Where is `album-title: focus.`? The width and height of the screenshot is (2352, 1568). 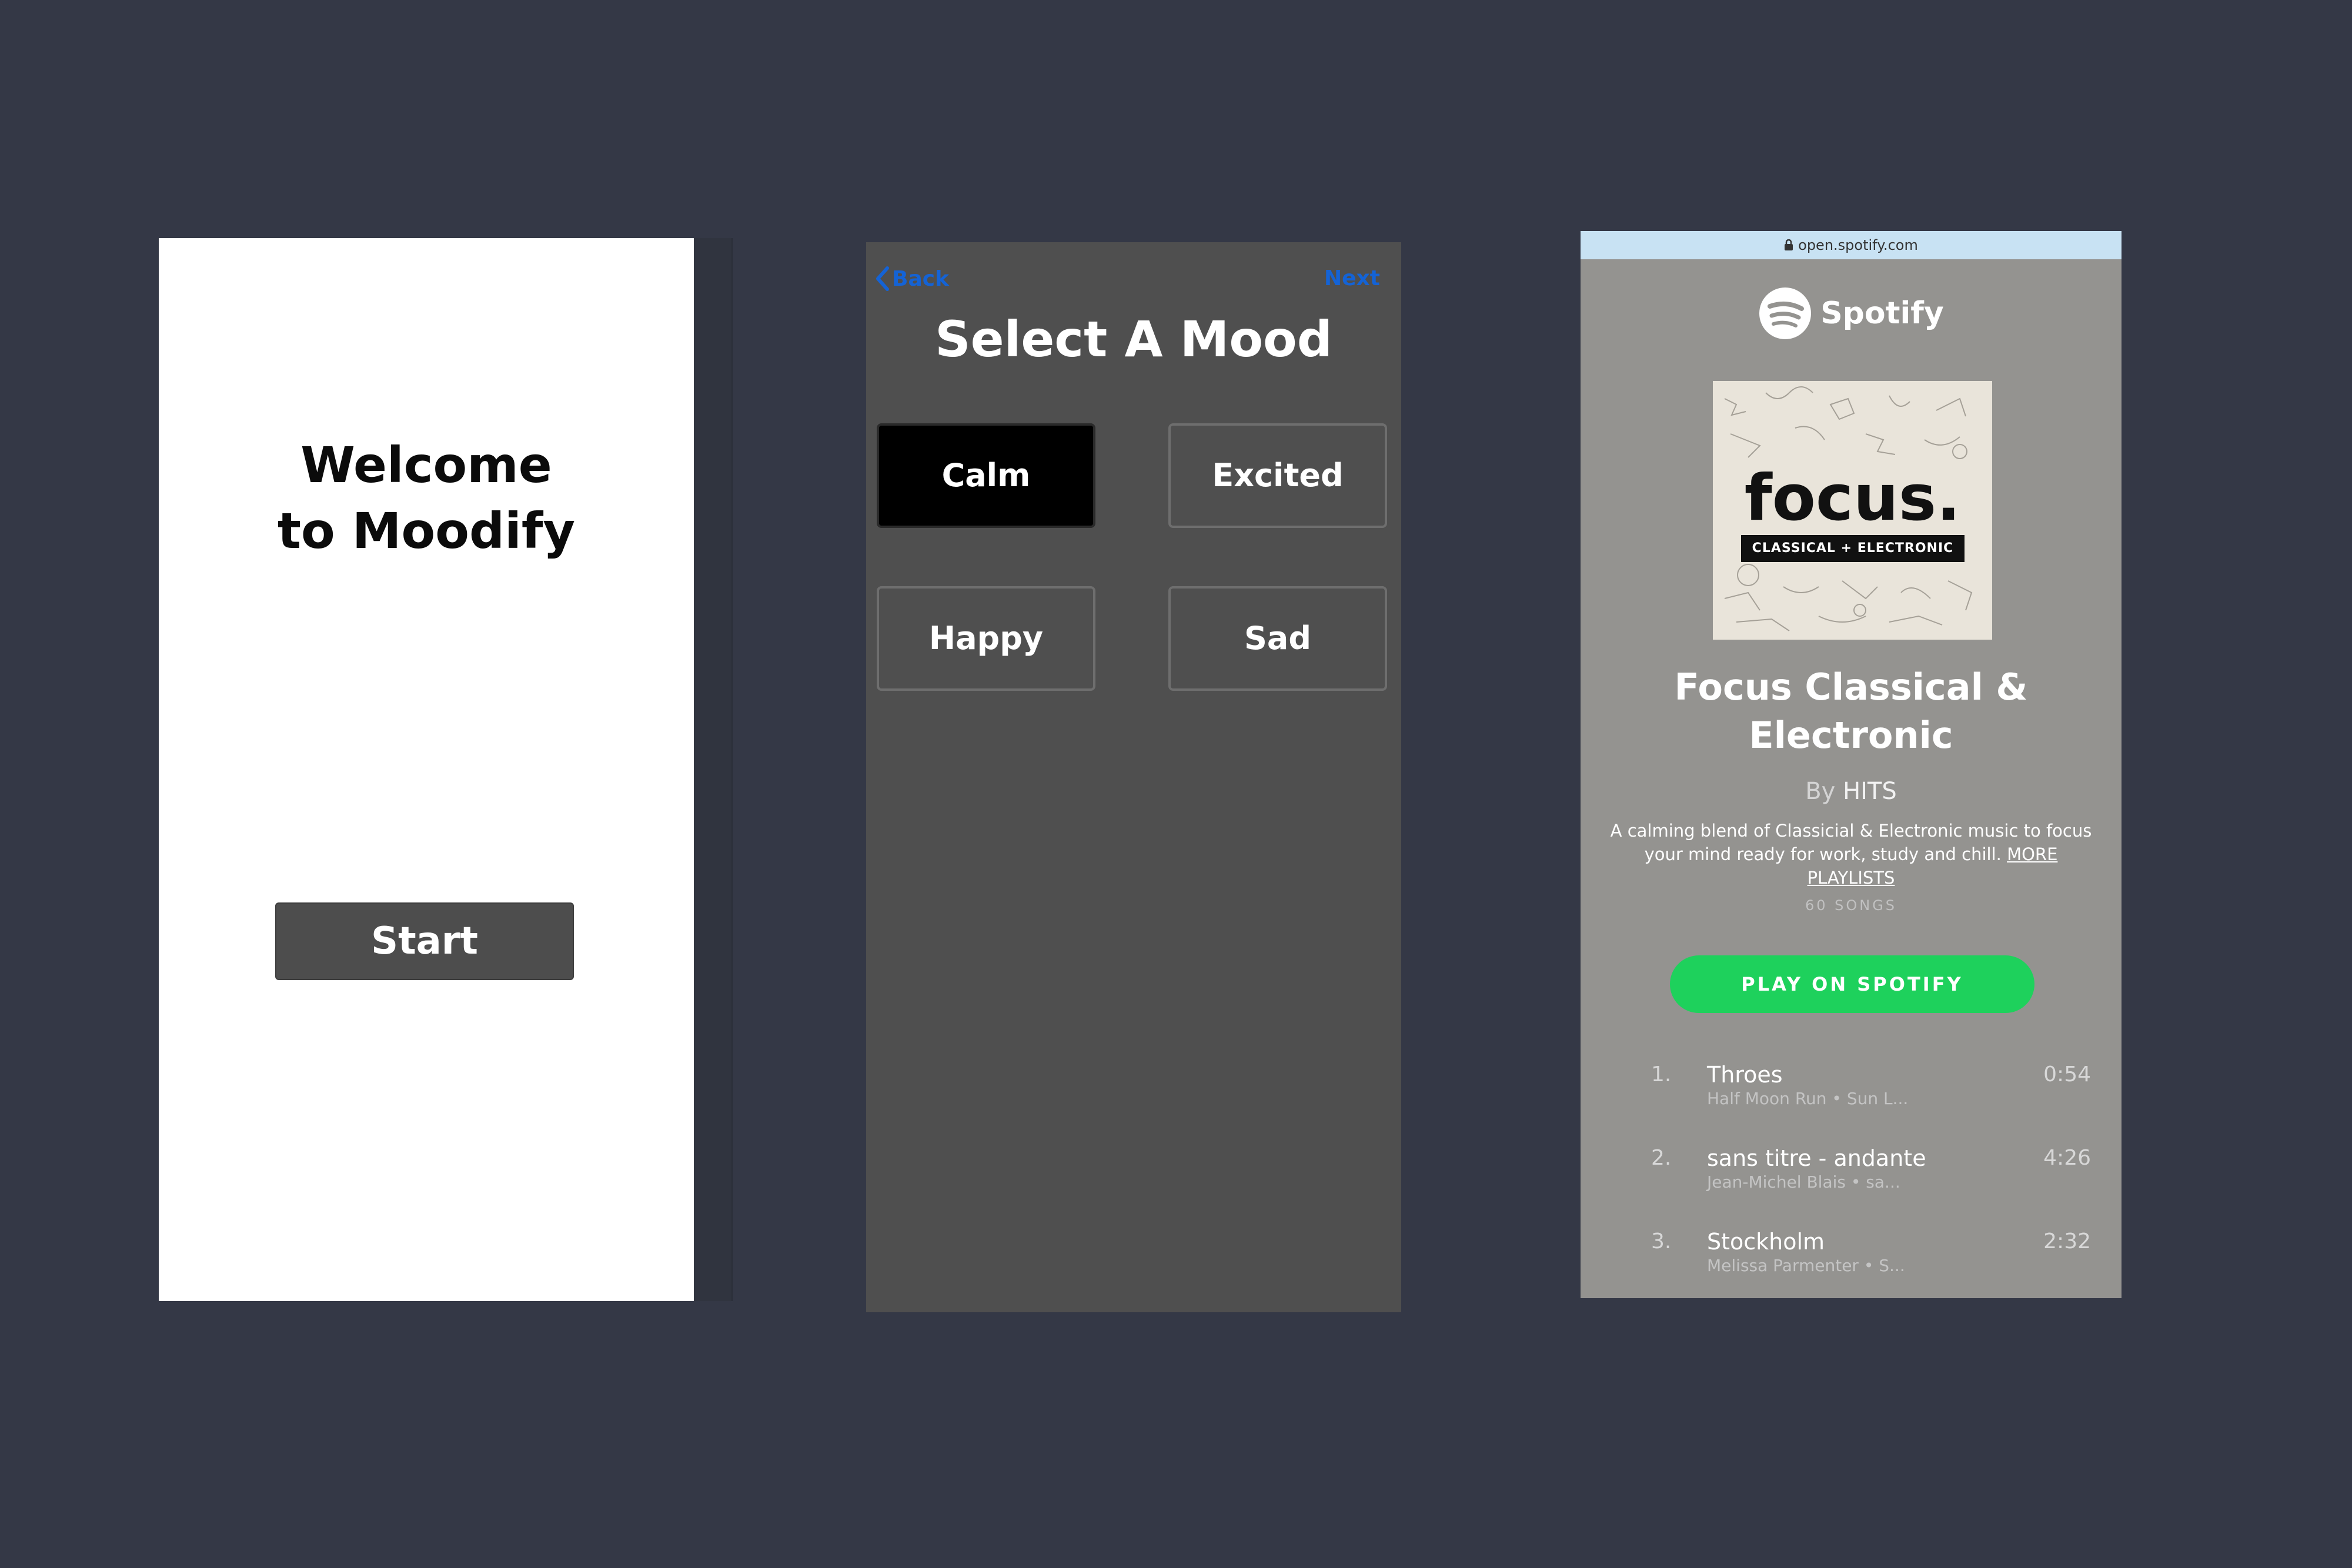 album-title: focus. is located at coordinates (1852, 498).